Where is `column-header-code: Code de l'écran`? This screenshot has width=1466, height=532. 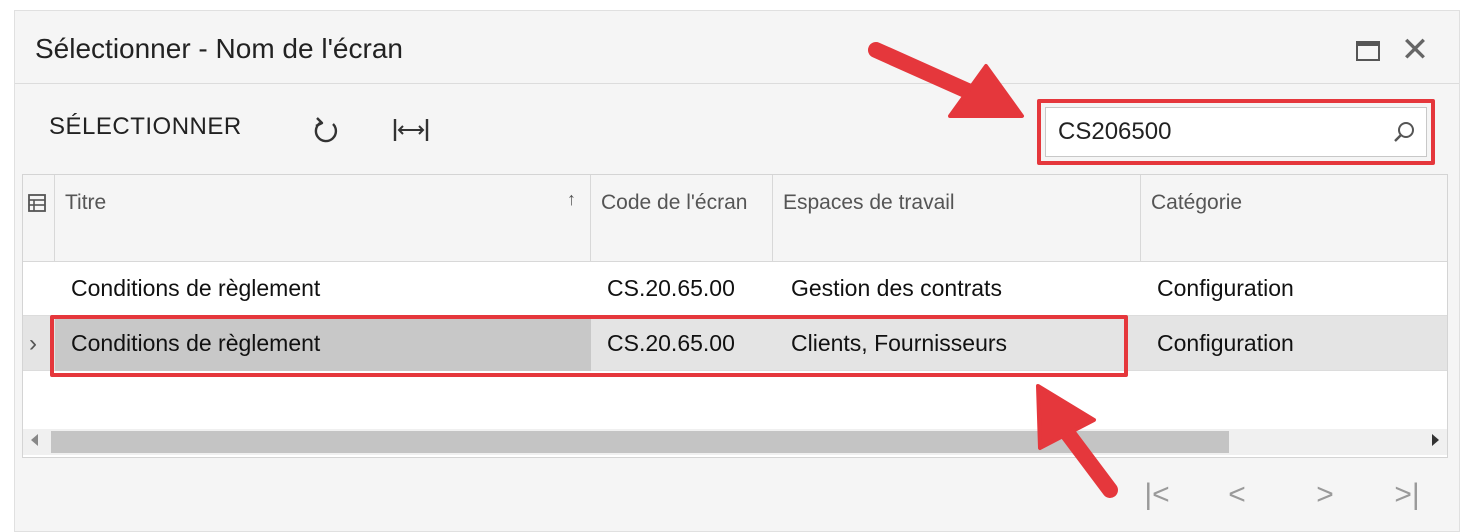 column-header-code: Code de l'écran is located at coordinates (682, 218).